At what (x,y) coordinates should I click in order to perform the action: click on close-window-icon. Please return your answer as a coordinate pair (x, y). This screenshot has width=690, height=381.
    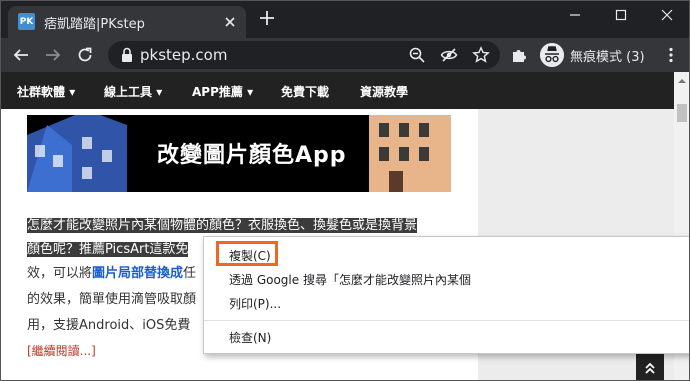
    Looking at the image, I should click on (667, 15).